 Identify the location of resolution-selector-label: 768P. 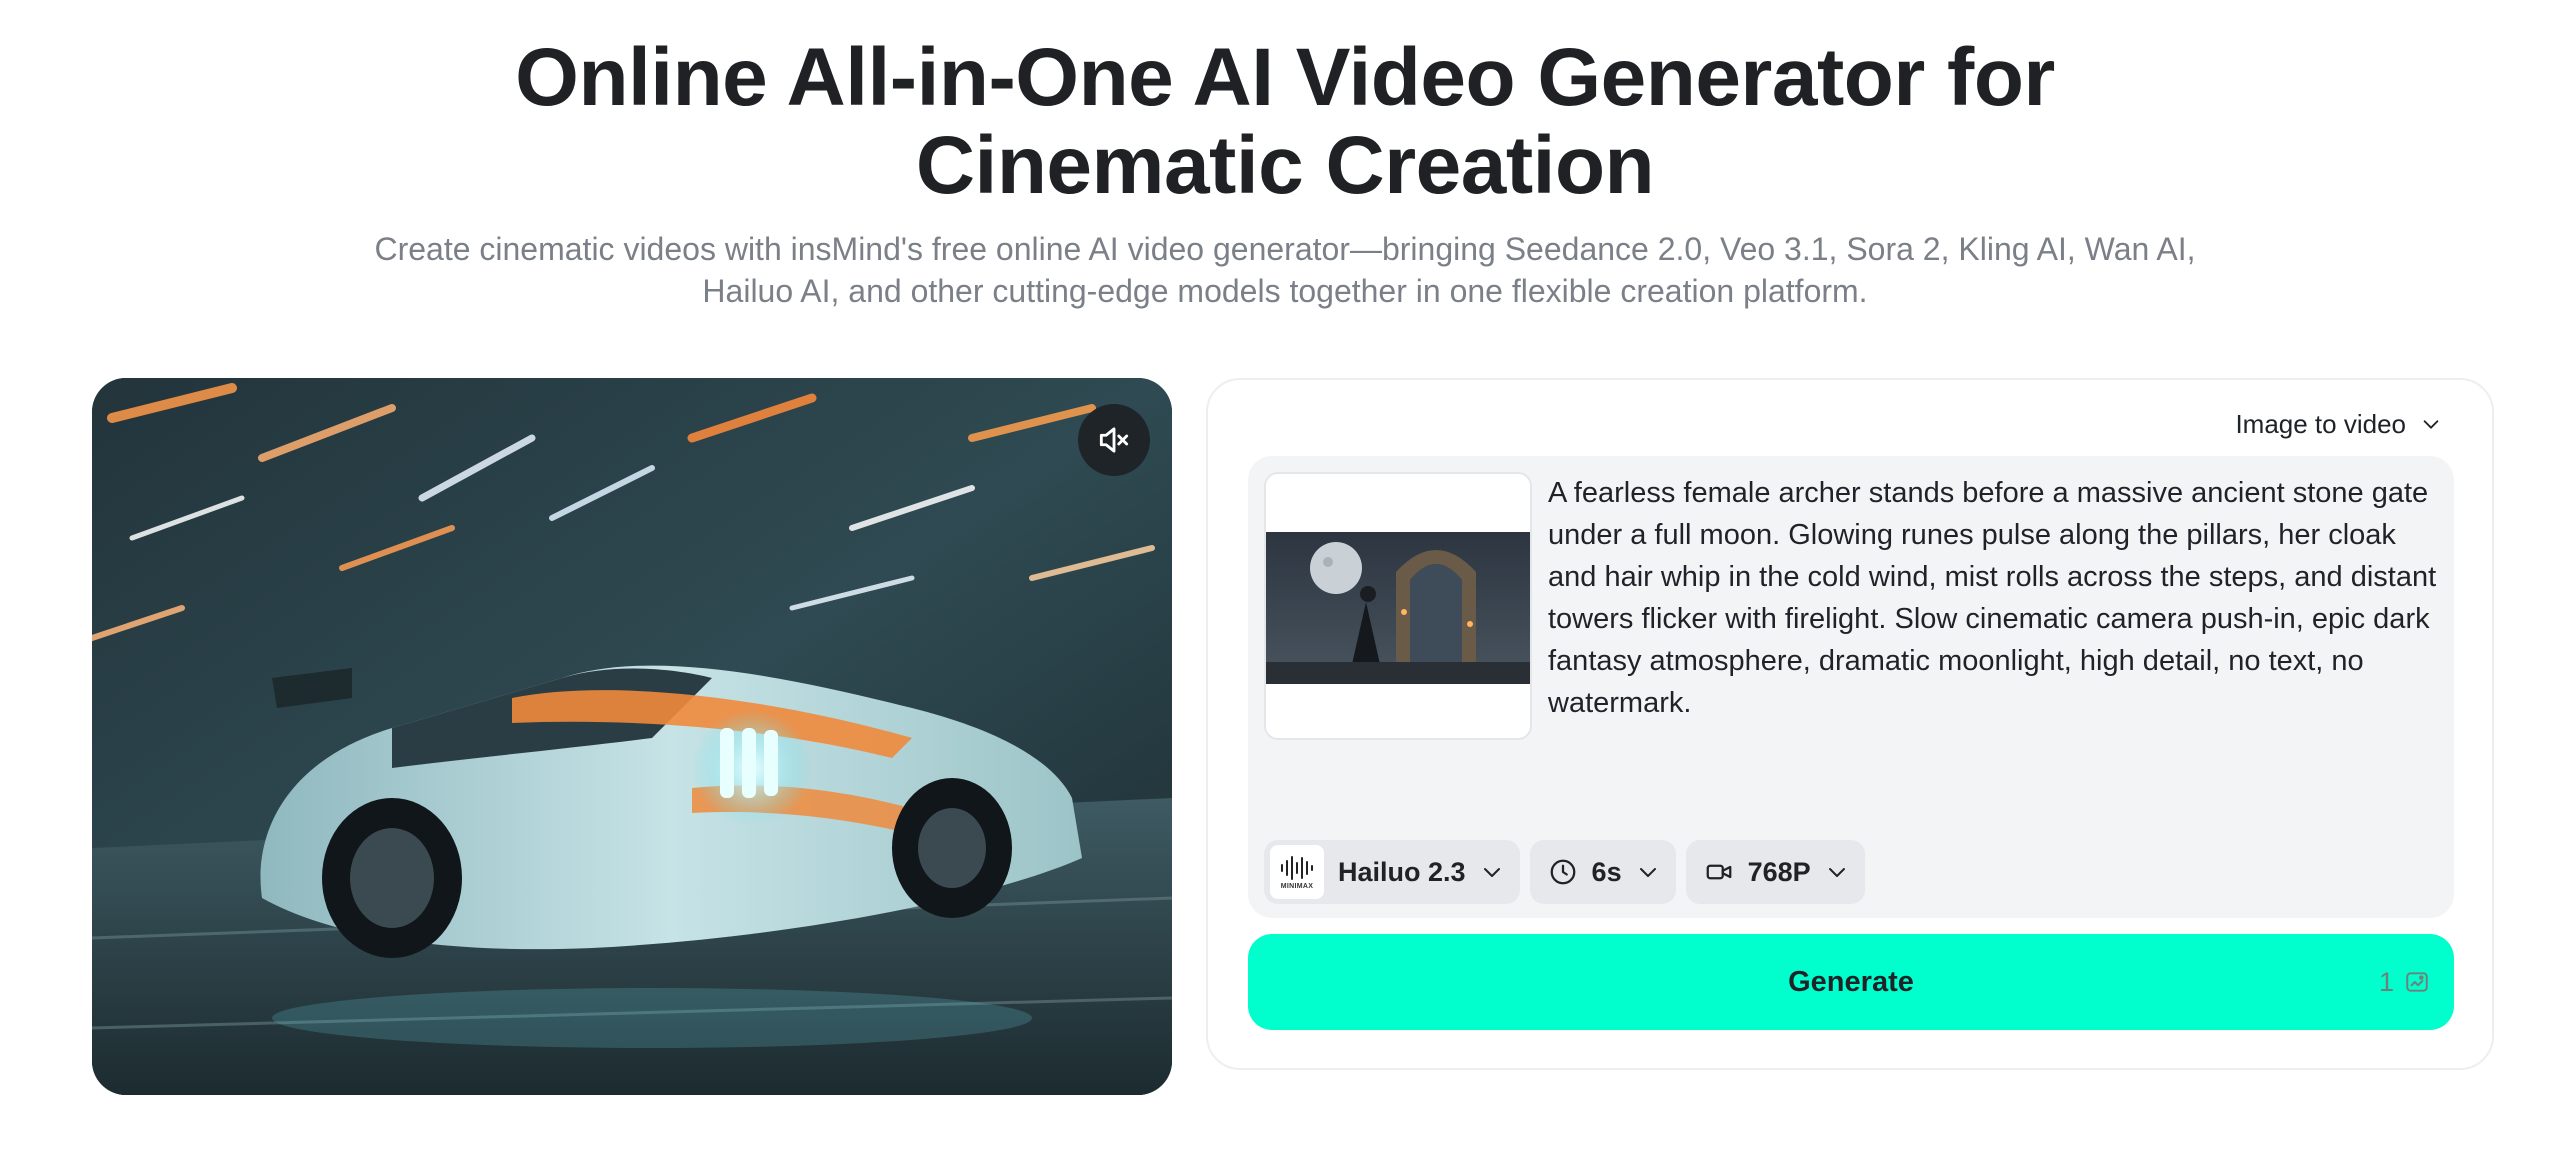
(1779, 871).